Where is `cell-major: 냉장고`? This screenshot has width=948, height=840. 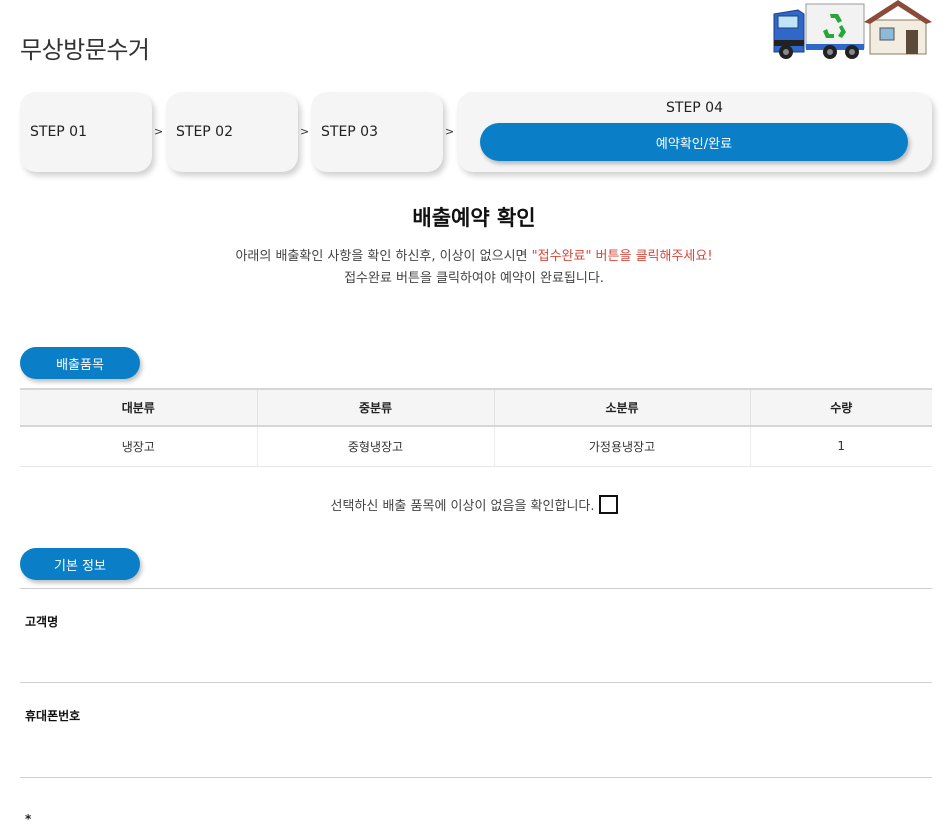 cell-major: 냉장고 is located at coordinates (138, 446).